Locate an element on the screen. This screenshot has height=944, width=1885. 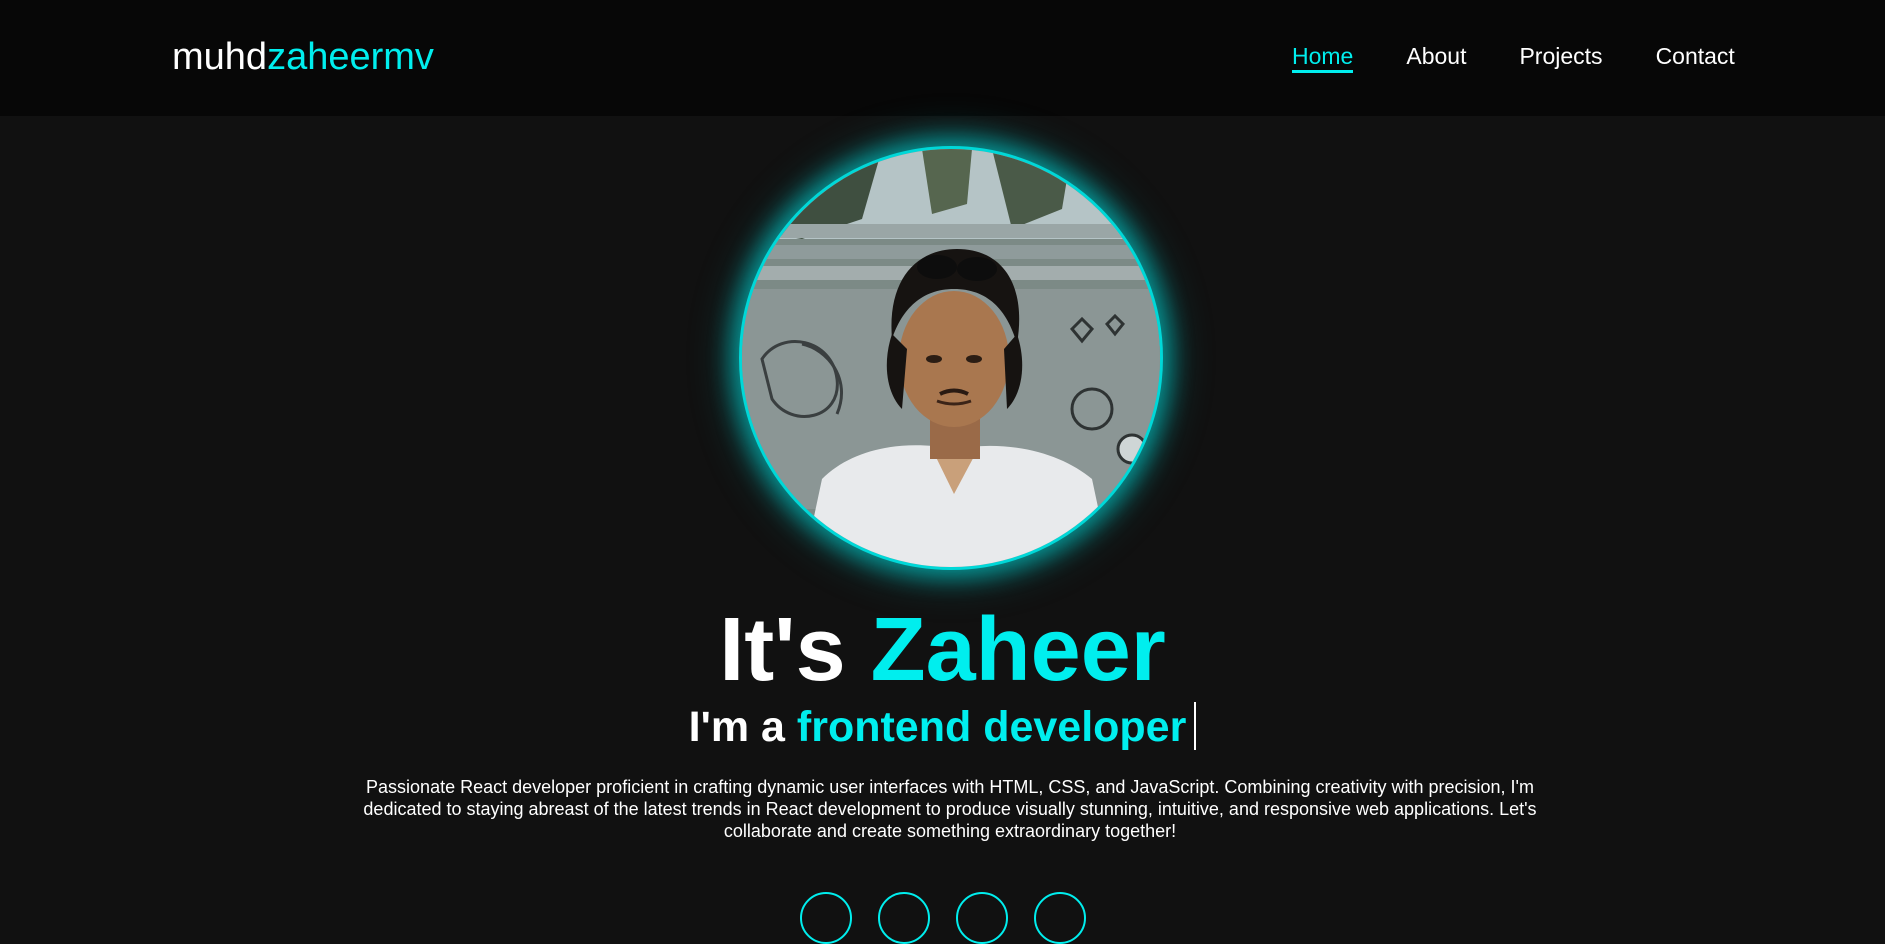
hero-title-prefix: It's is located at coordinates (795, 650).